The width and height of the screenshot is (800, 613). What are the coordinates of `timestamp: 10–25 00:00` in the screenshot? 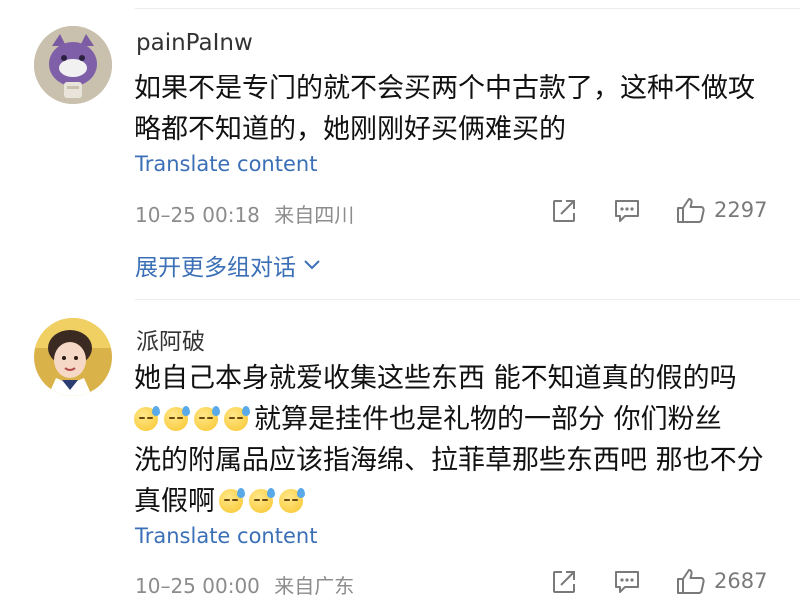 It's located at (197, 586).